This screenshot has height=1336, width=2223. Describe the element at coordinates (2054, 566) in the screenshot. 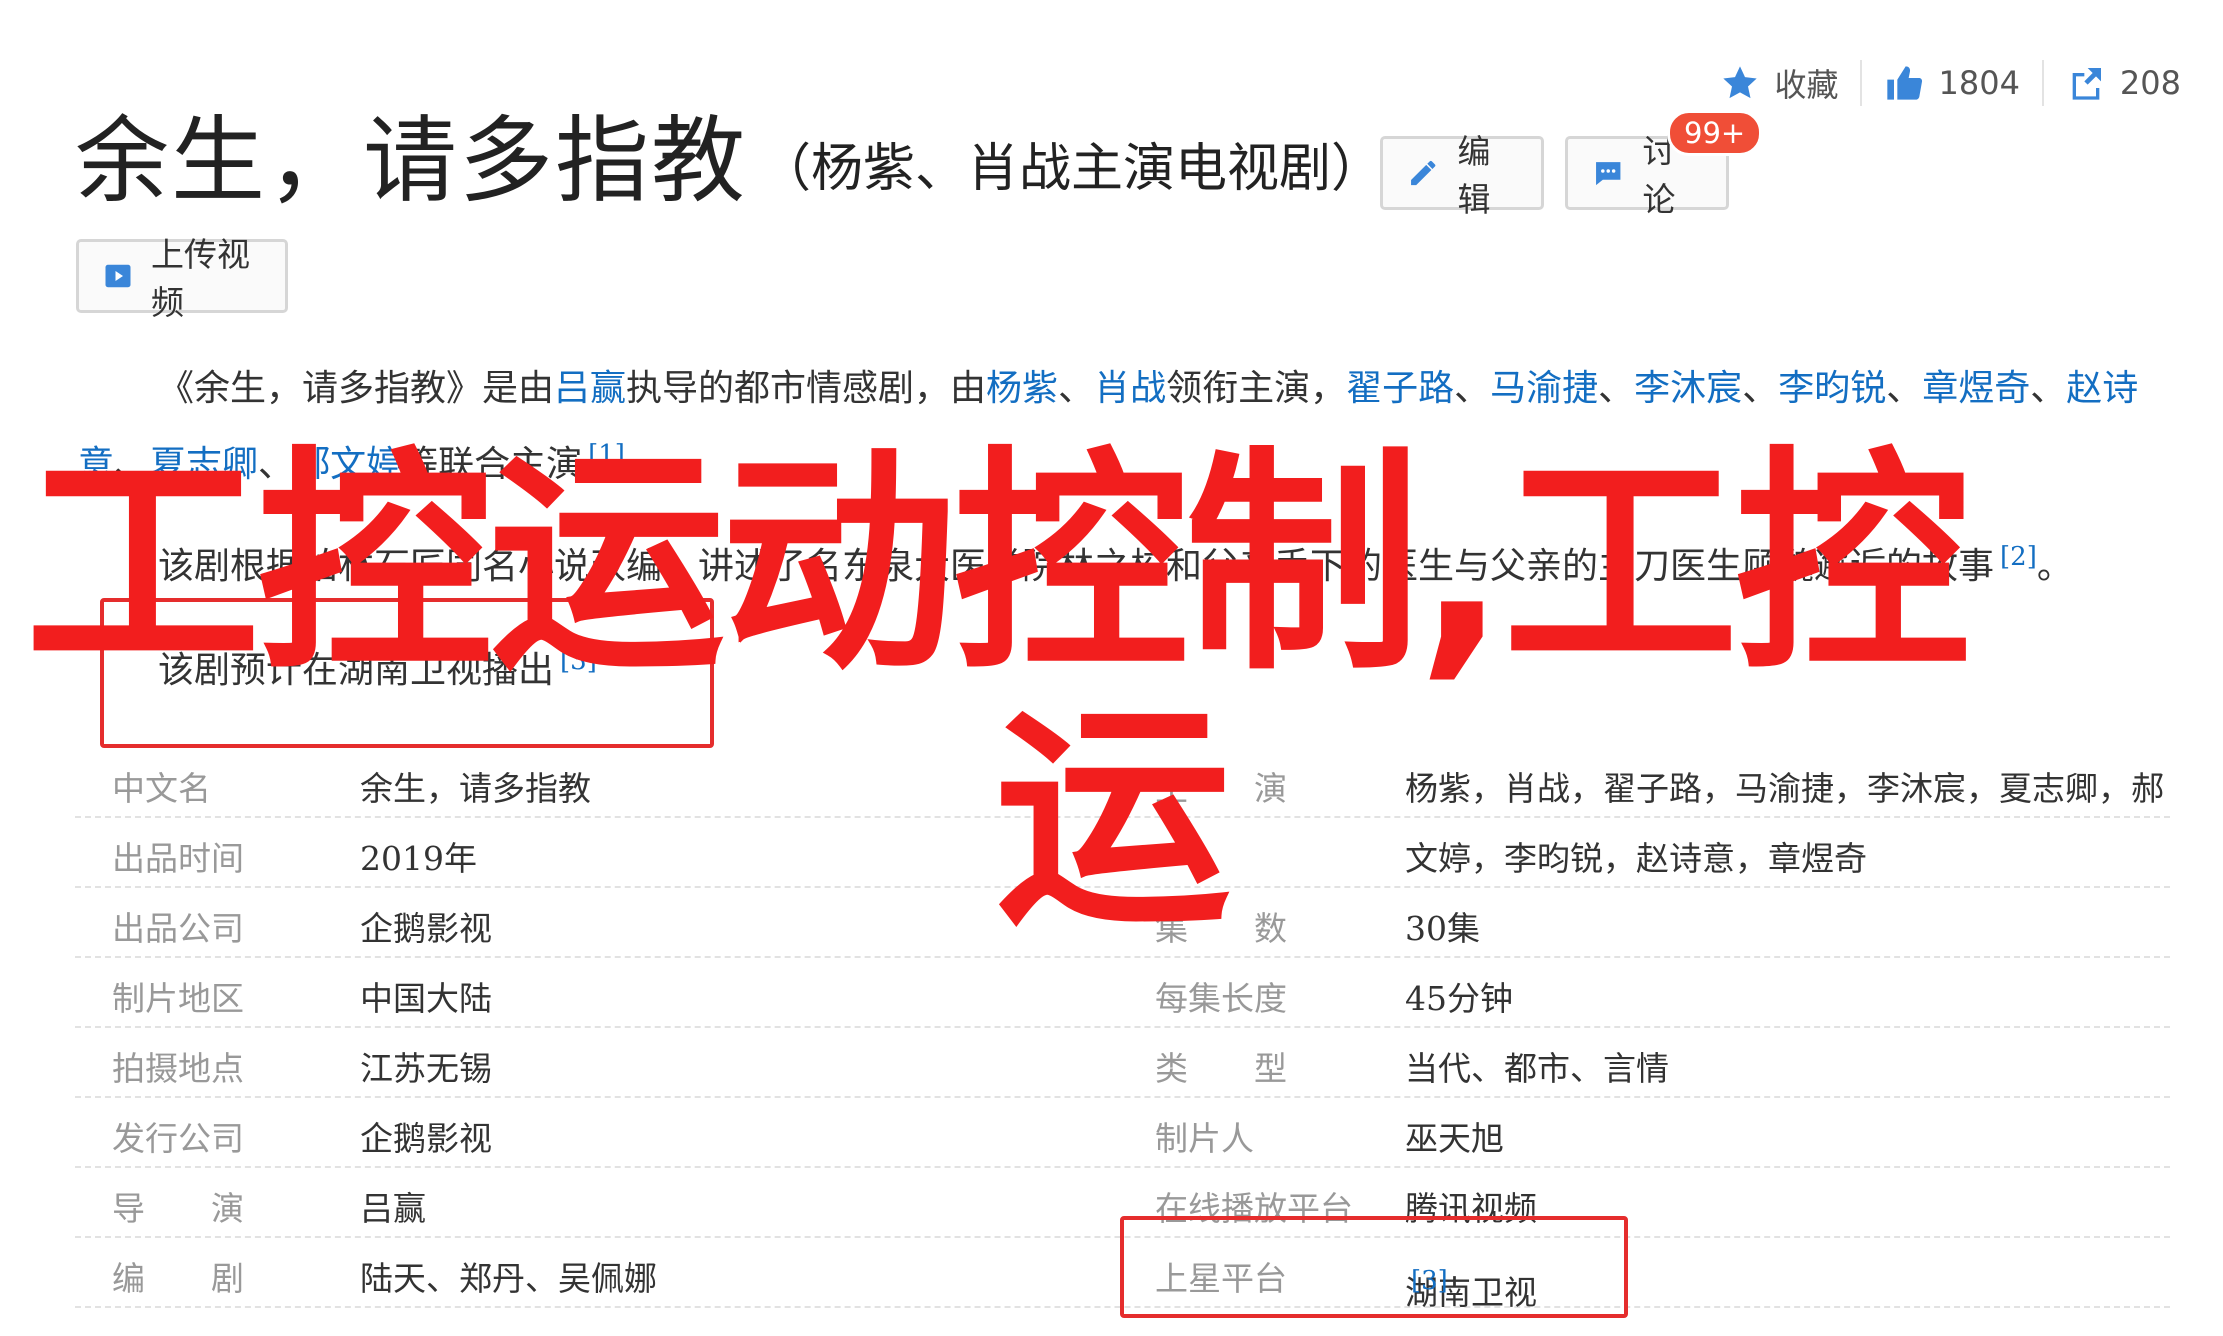

I see `intro-text: 。` at that location.